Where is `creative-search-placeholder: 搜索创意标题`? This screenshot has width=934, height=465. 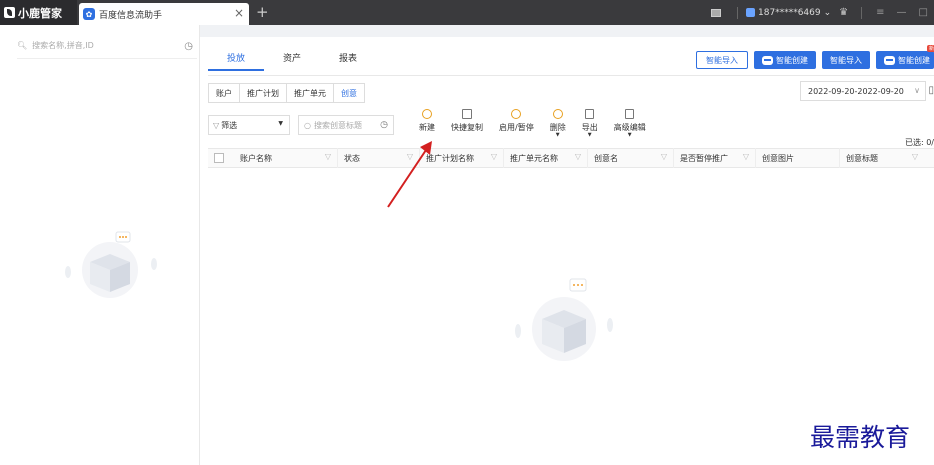
creative-search-placeholder: 搜索创意标题 is located at coordinates (337, 125).